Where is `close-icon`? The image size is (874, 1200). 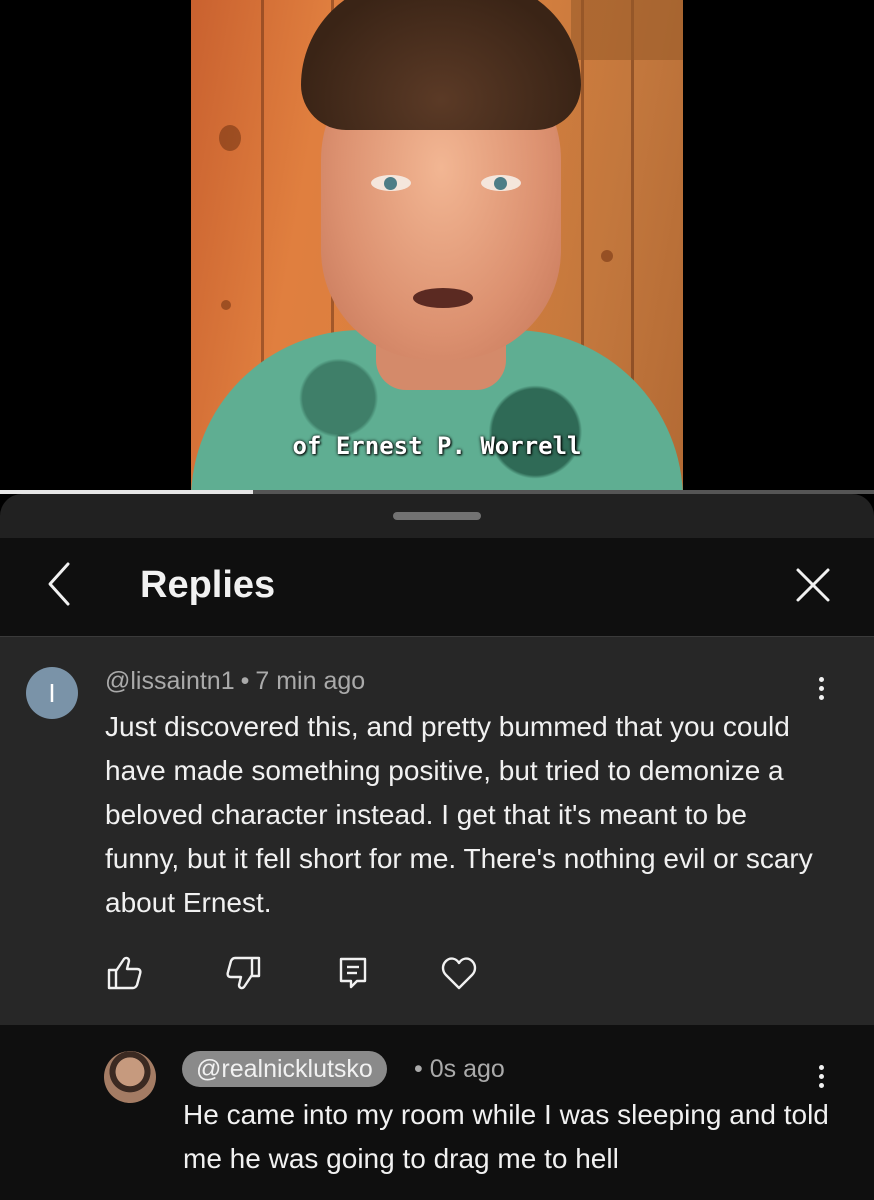
close-icon is located at coordinates (813, 585).